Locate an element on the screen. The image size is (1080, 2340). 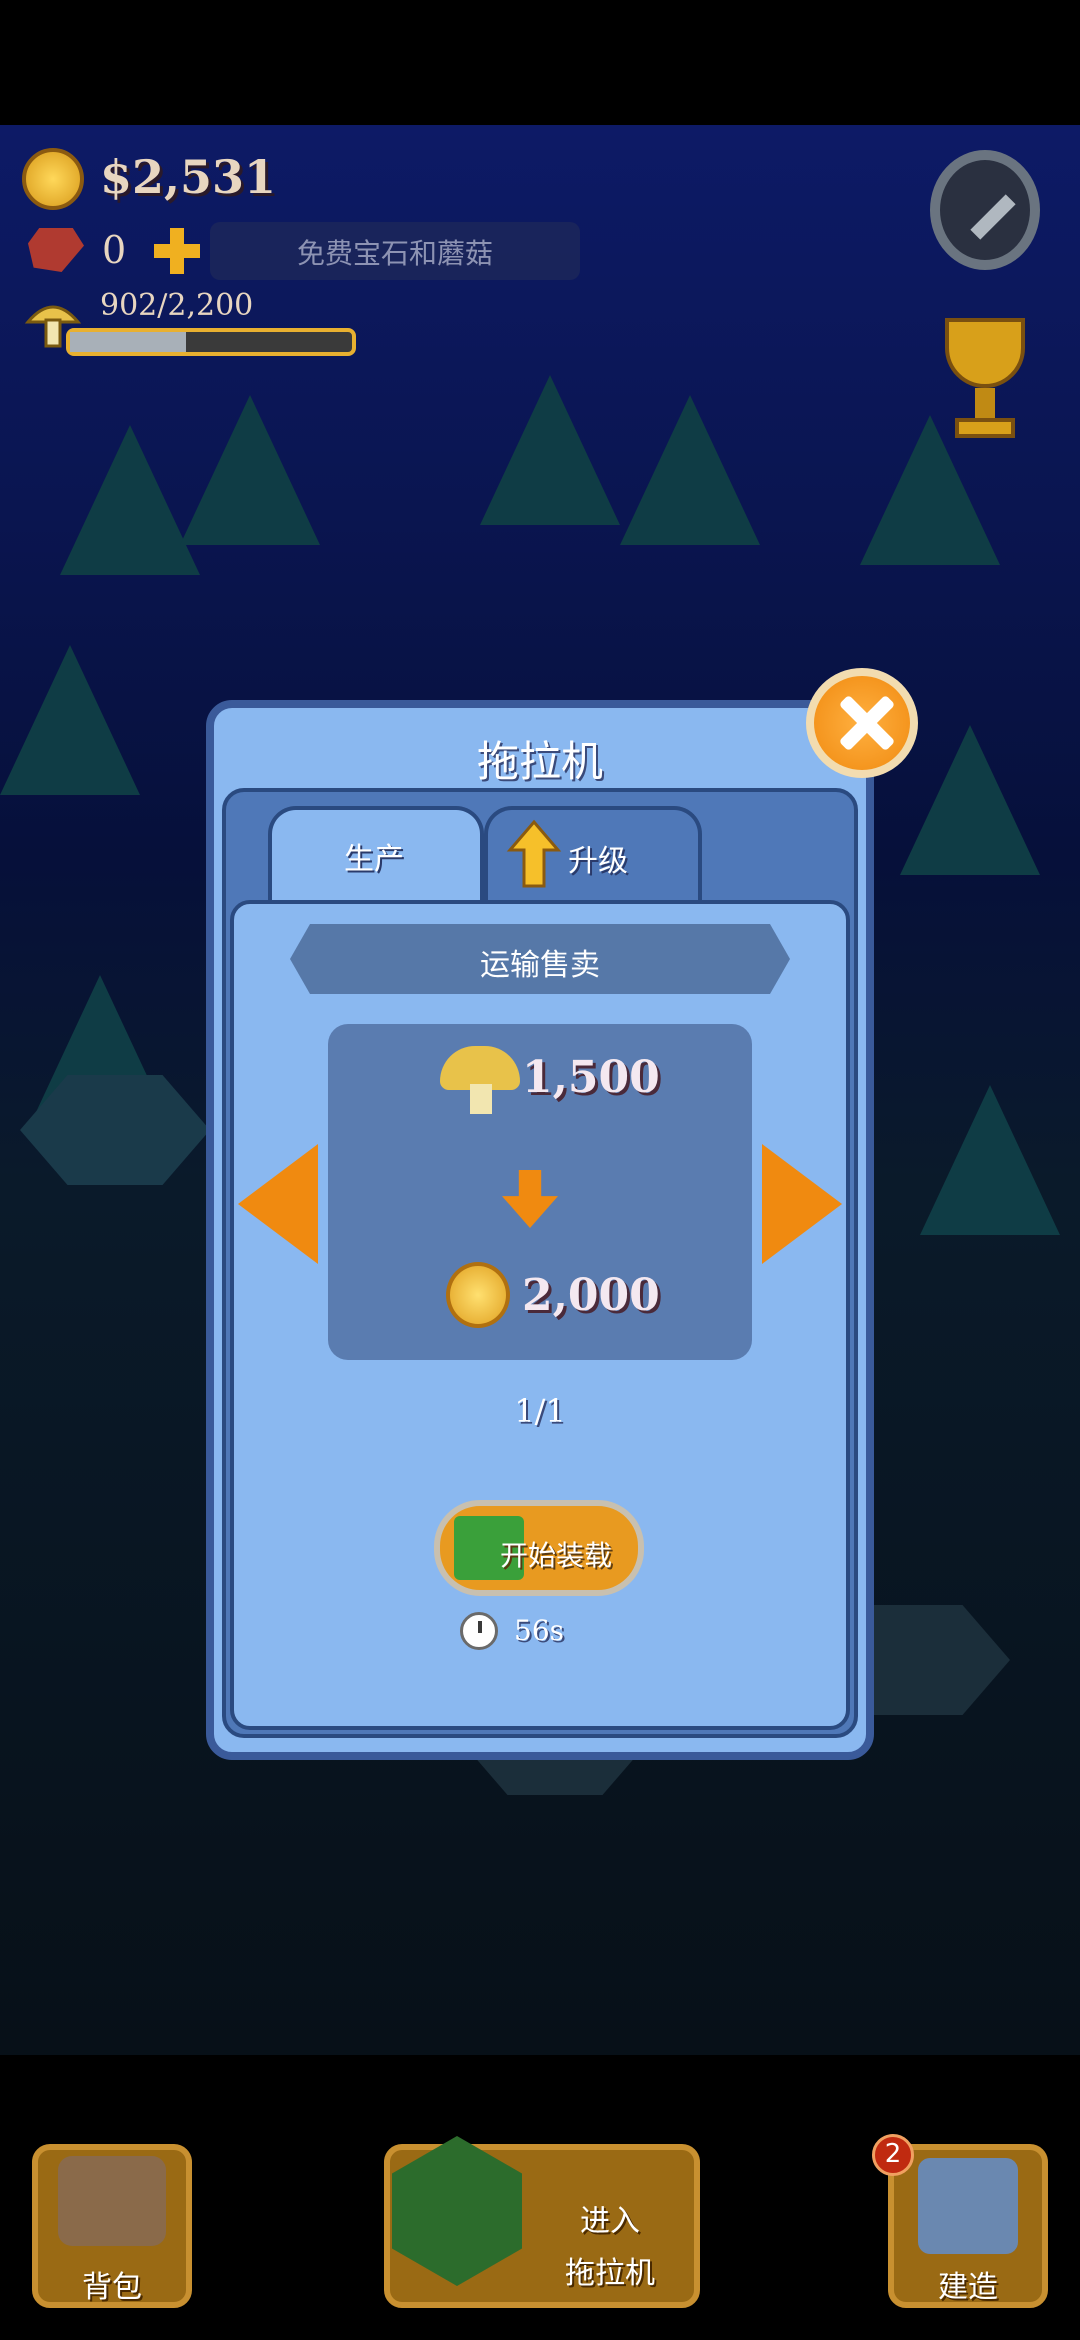
tab-upgrade: 升级 is located at coordinates (593, 856).